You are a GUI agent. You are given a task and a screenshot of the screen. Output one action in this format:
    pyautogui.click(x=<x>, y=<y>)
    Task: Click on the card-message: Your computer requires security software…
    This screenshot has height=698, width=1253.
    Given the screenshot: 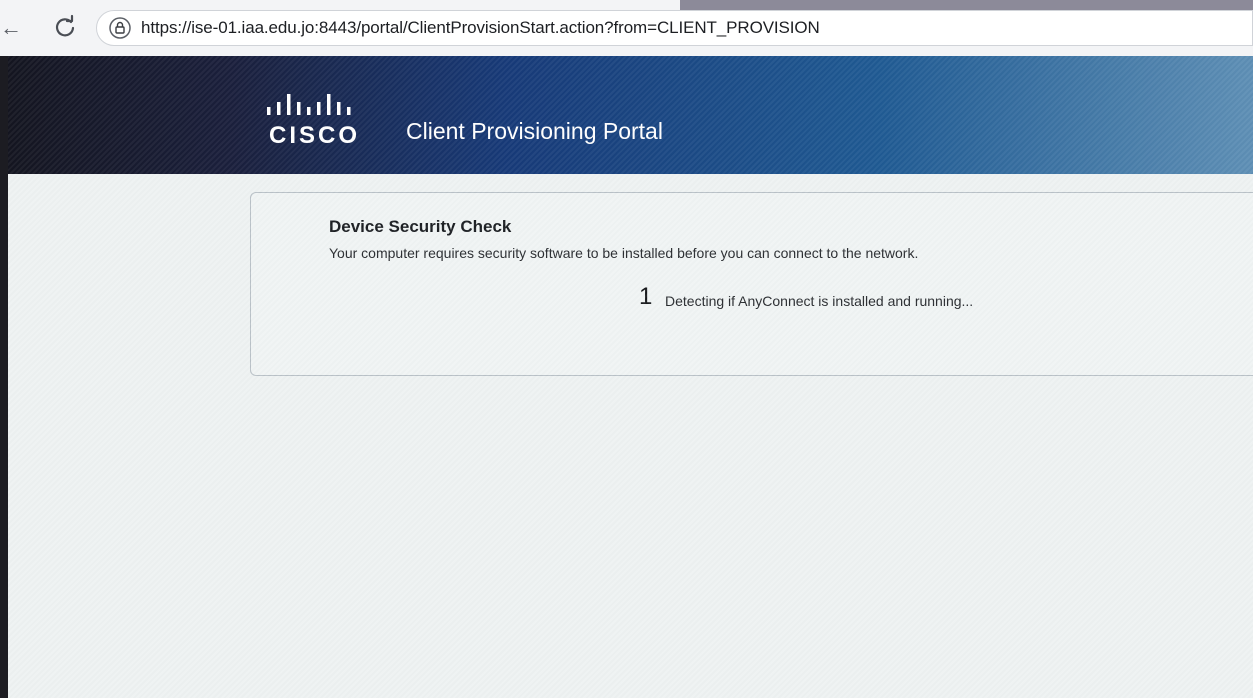 What is the action you would take?
    pyautogui.click(x=624, y=253)
    